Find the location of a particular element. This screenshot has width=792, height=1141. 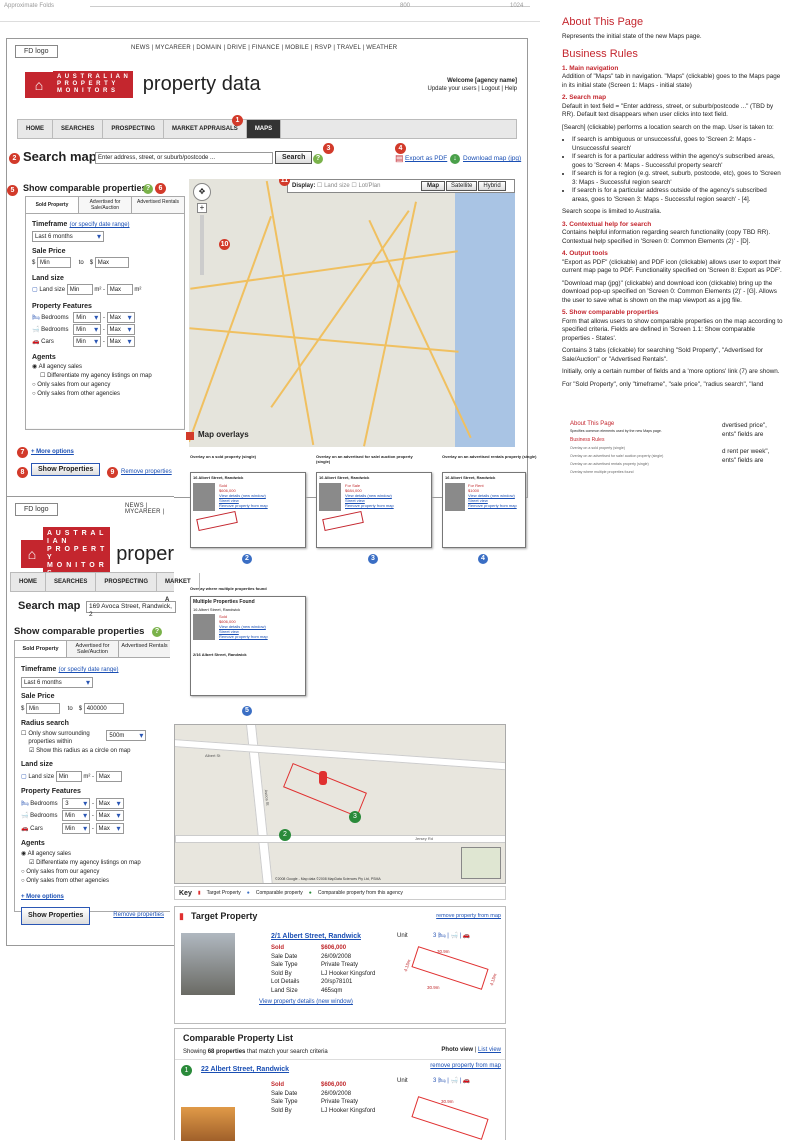

tab-searches: SEARCHES is located at coordinates (78, 129).